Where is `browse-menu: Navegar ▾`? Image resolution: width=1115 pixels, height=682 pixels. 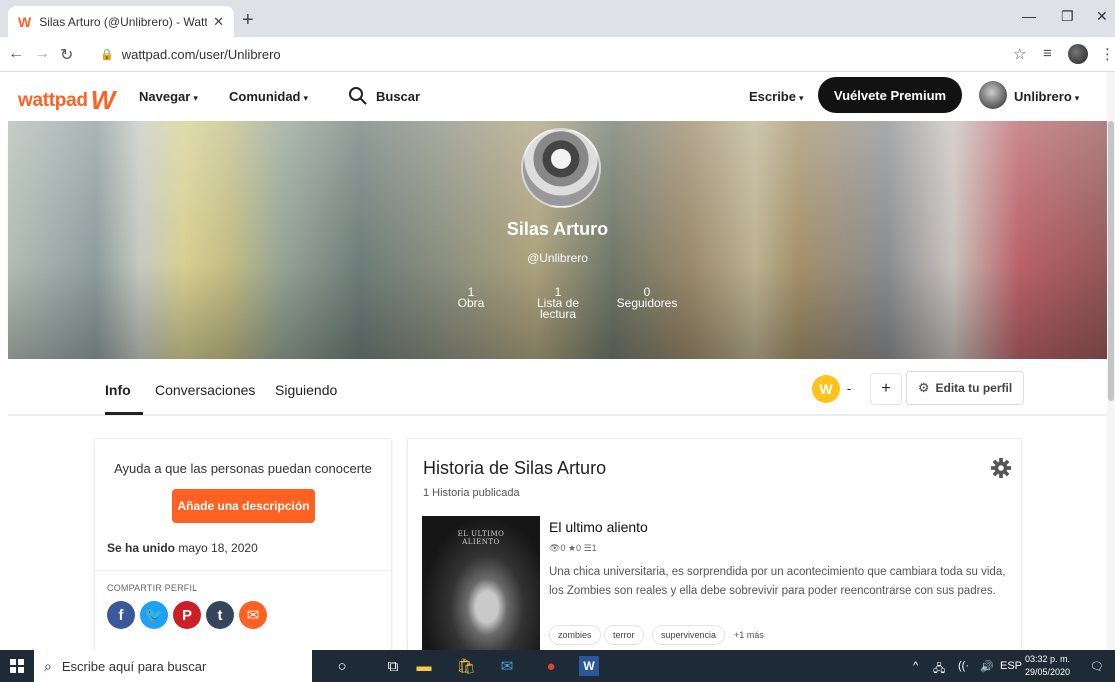
browse-menu: Navegar ▾ is located at coordinates (168, 96).